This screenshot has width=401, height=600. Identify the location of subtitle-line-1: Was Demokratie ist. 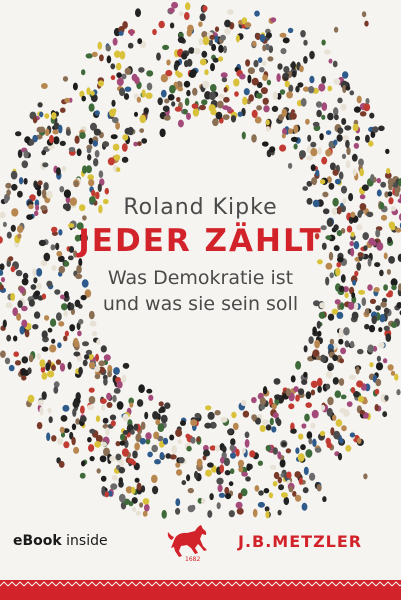
(200, 278).